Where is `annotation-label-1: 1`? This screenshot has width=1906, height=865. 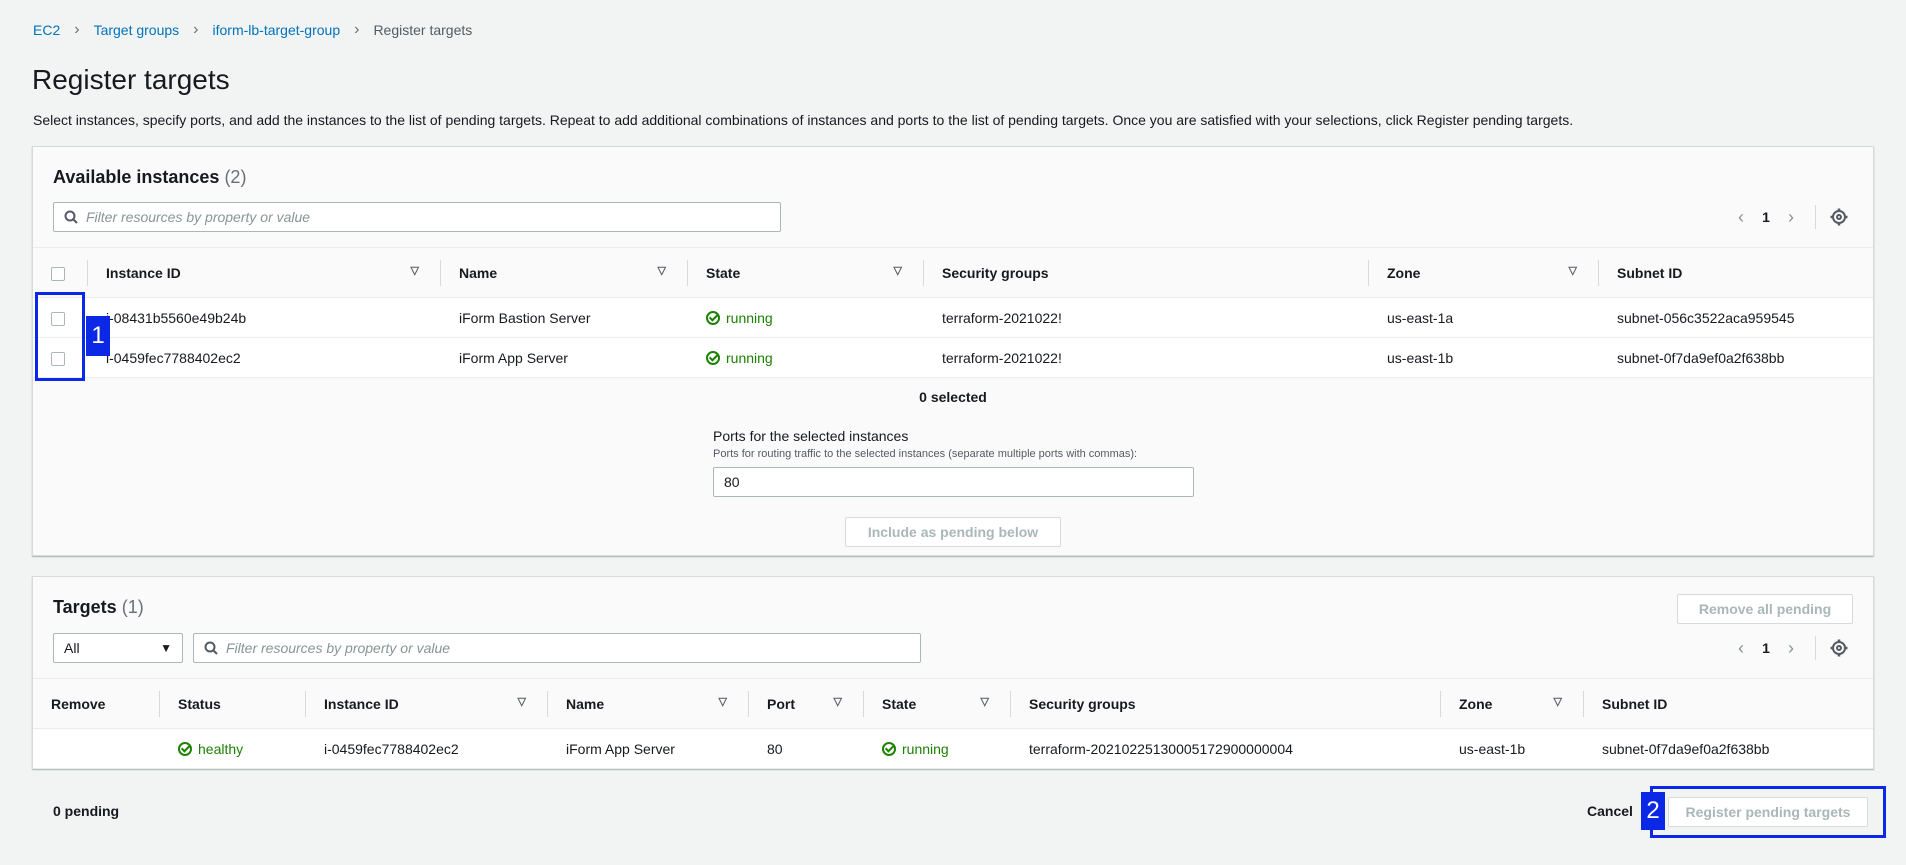 annotation-label-1: 1 is located at coordinates (98, 336).